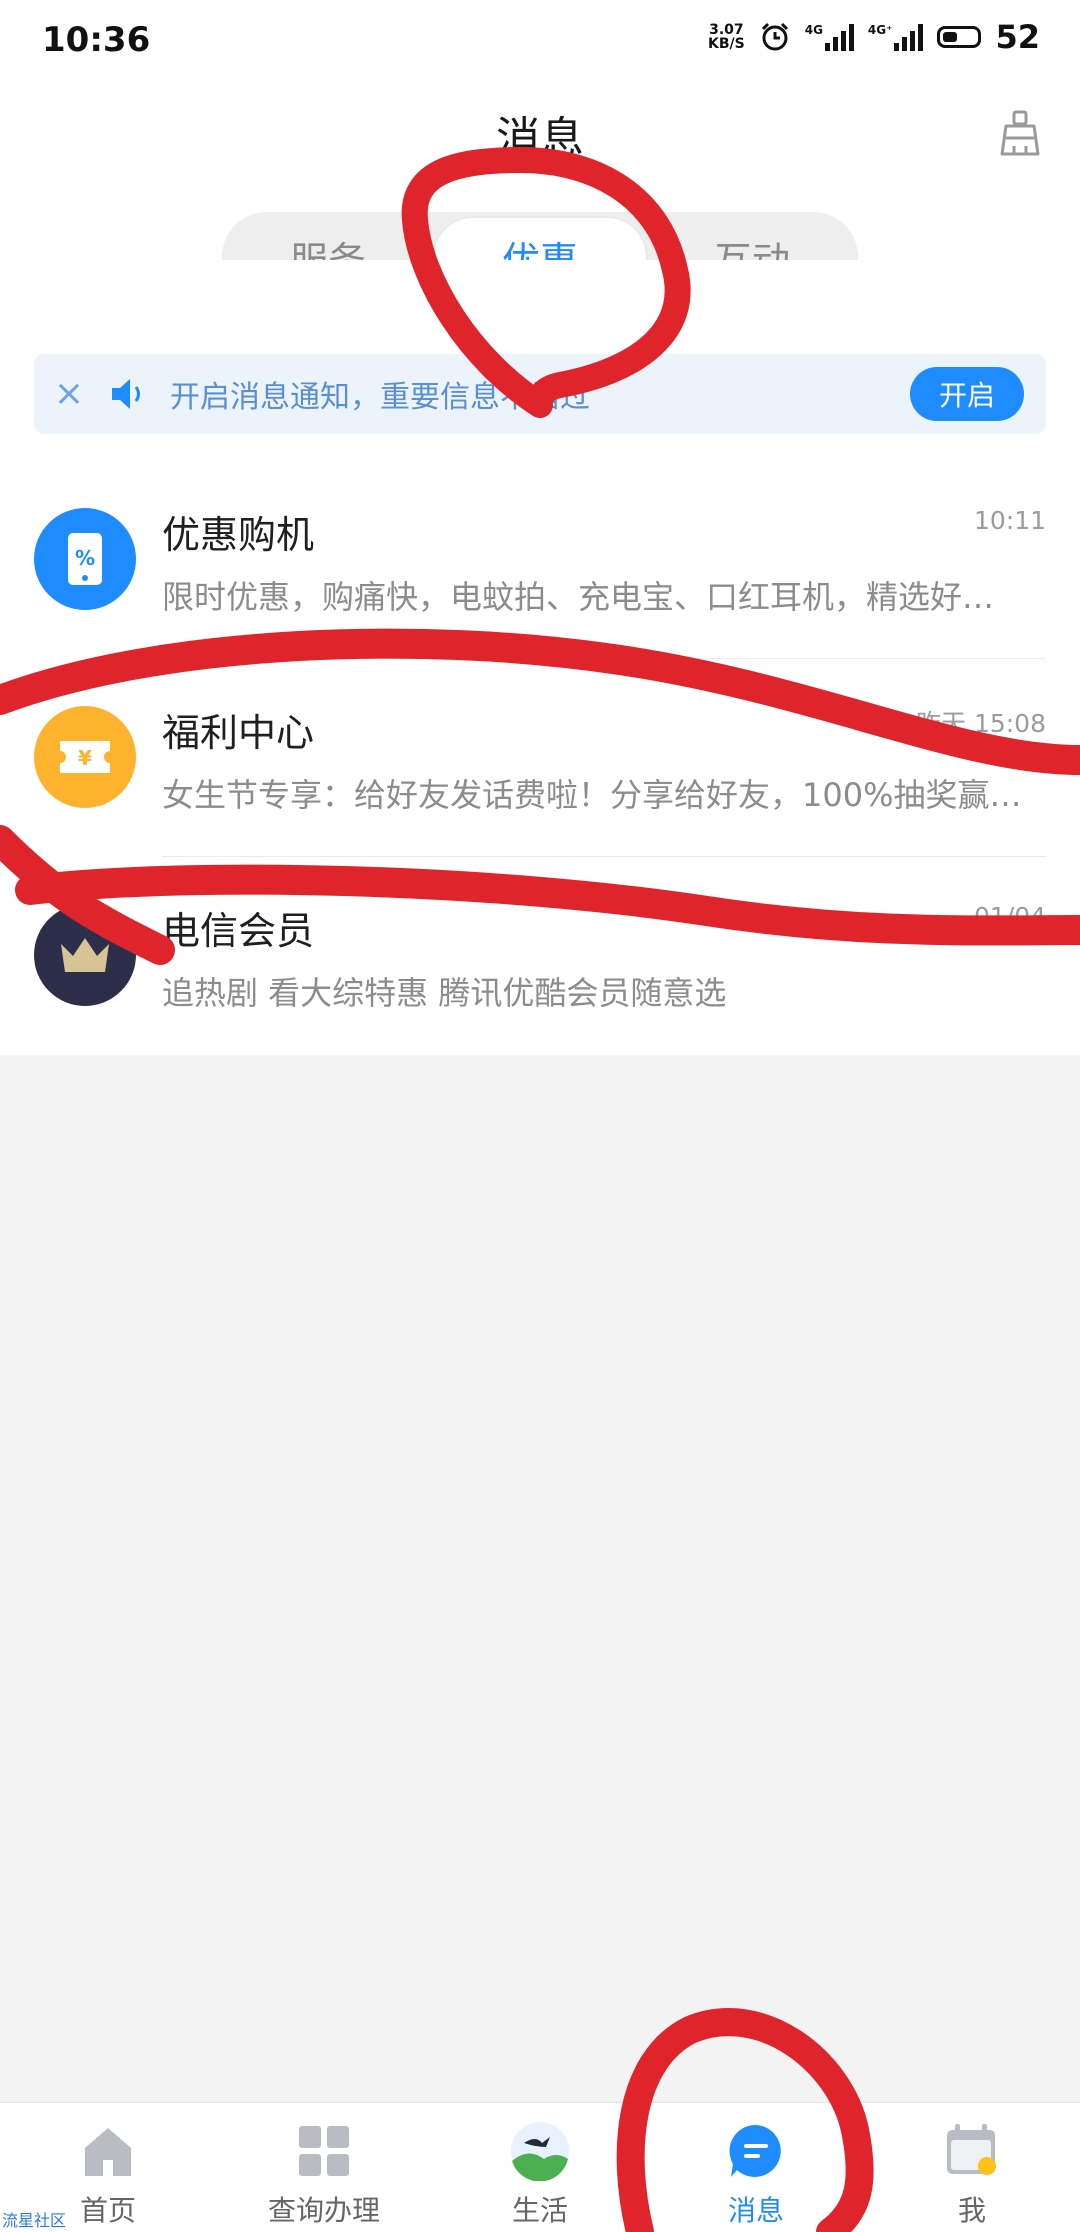 The height and width of the screenshot is (2232, 1080). I want to click on header: 消息 服务 优惠 互动, so click(540, 196).